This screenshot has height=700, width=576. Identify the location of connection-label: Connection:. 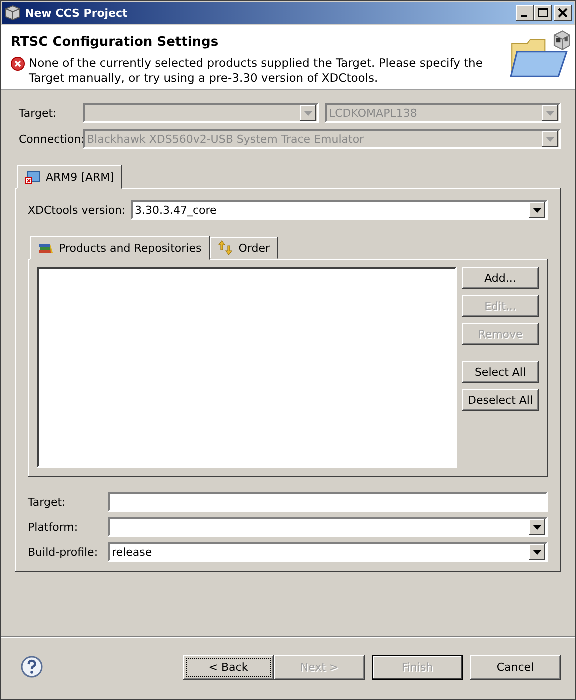
(51, 139).